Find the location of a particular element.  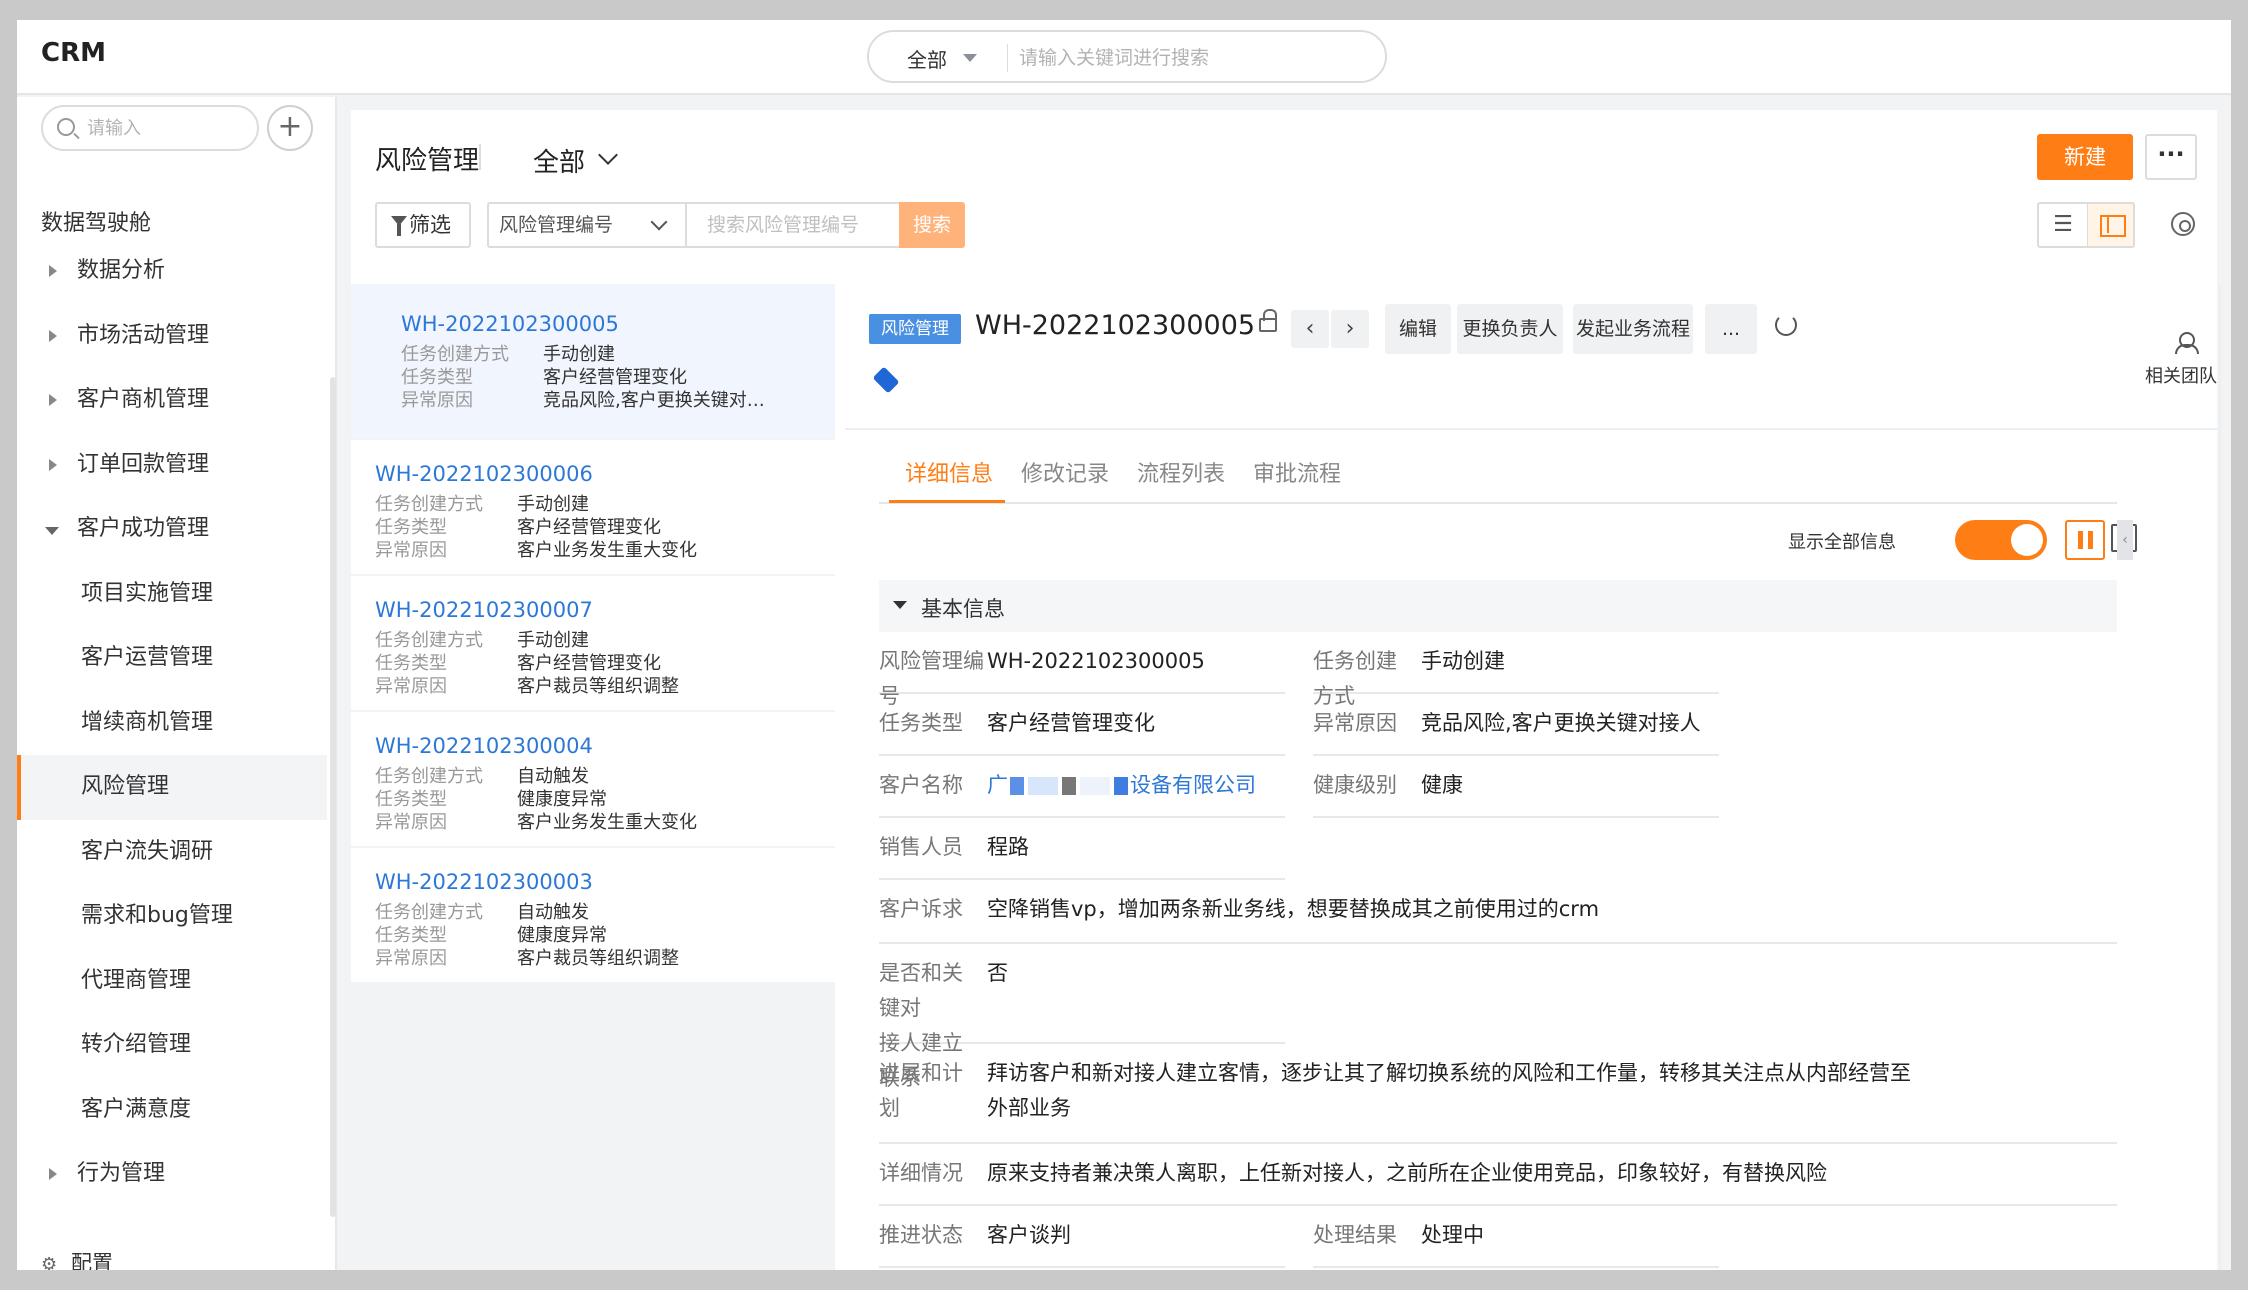

field-customer: 客户名称 广 设备有限公司 is located at coordinates (1082, 788).